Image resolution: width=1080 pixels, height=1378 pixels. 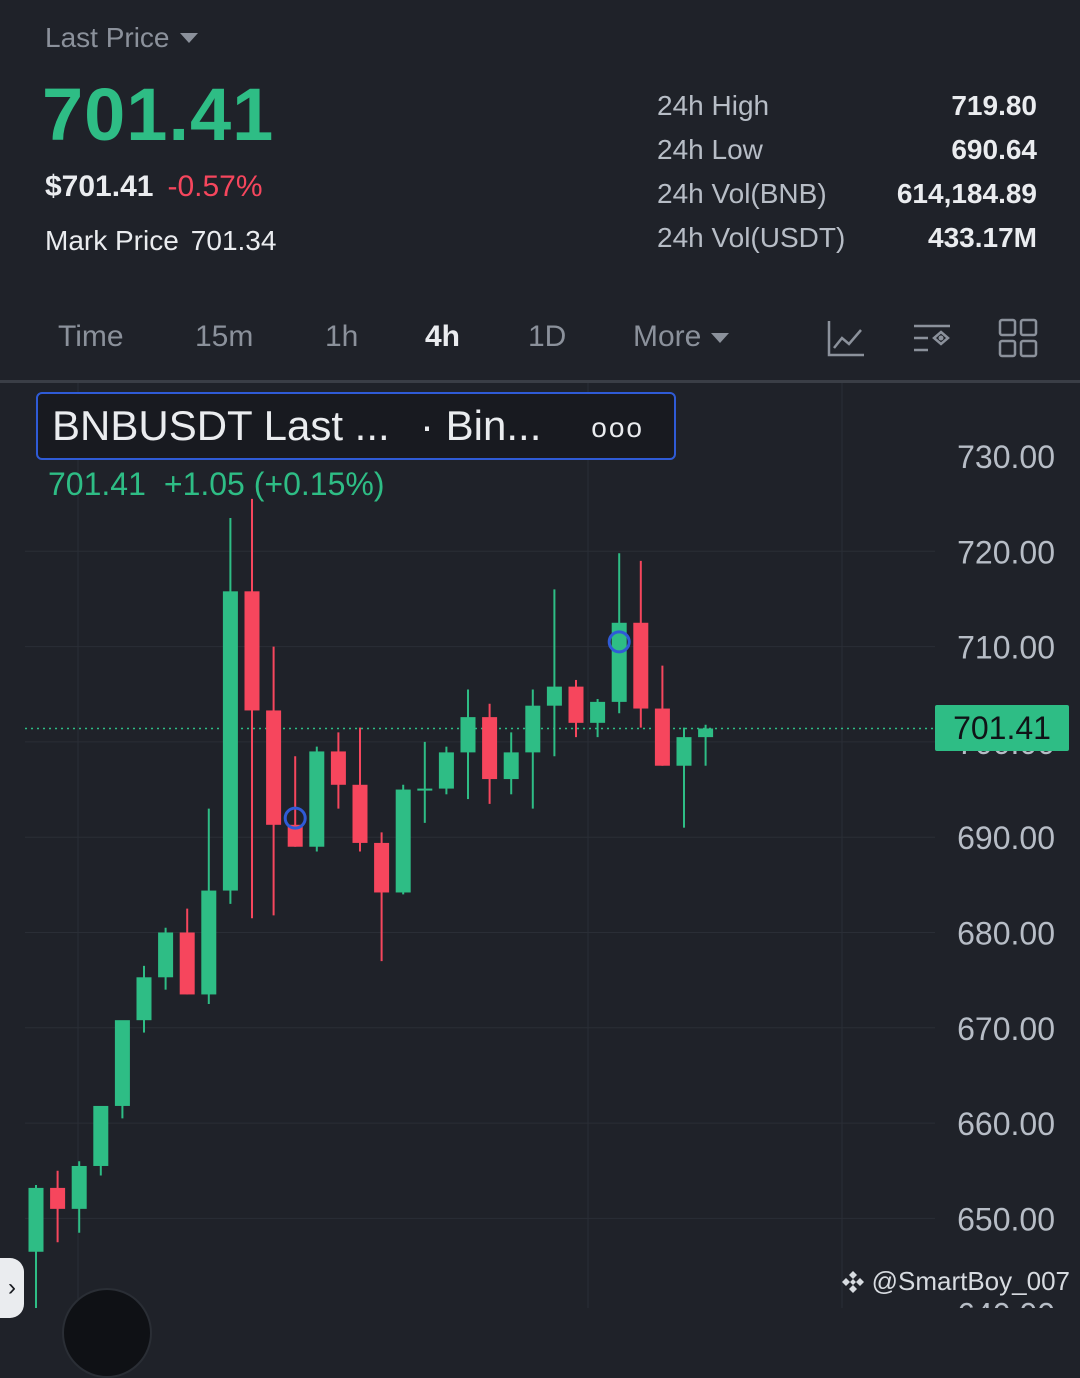 I want to click on last-price-label: Last Price, so click(x=107, y=37).